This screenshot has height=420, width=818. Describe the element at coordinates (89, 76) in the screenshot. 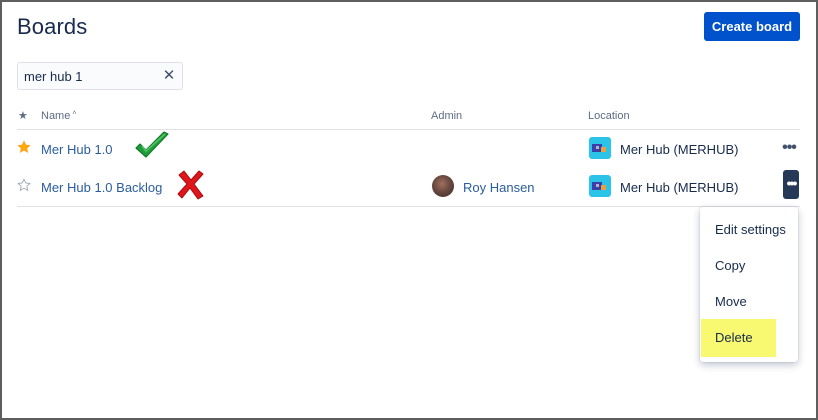

I see `search-input` at that location.